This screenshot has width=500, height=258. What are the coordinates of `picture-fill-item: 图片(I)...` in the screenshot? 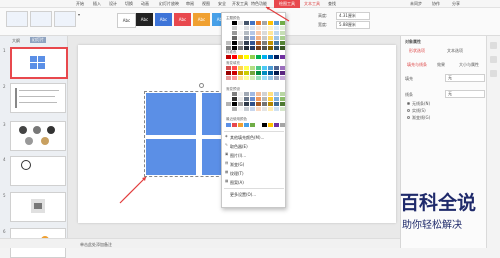 It's located at (238, 156).